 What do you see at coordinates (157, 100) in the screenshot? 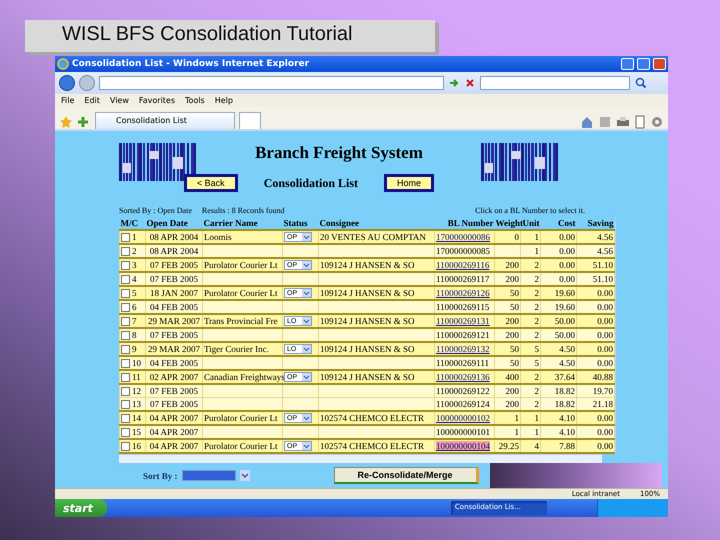
I see `menu-item: Favorites` at bounding box center [157, 100].